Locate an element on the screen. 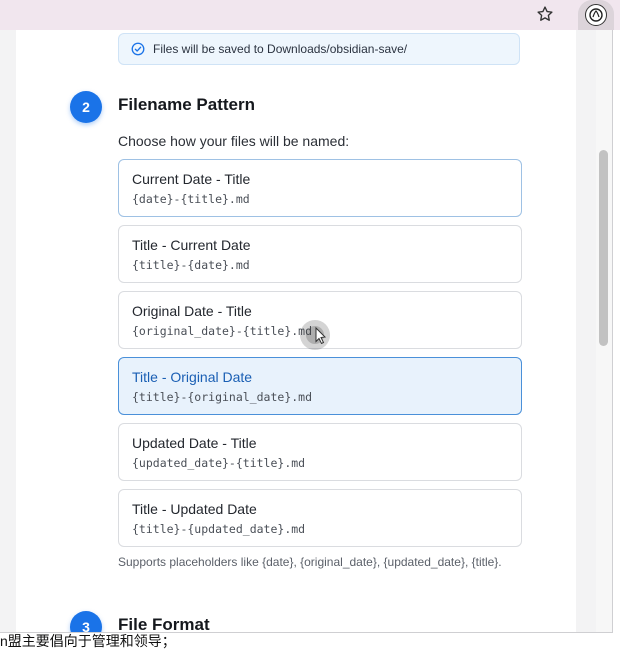 This screenshot has height=650, width=620. option-pattern: {updated_date}-{title}.md is located at coordinates (219, 463).